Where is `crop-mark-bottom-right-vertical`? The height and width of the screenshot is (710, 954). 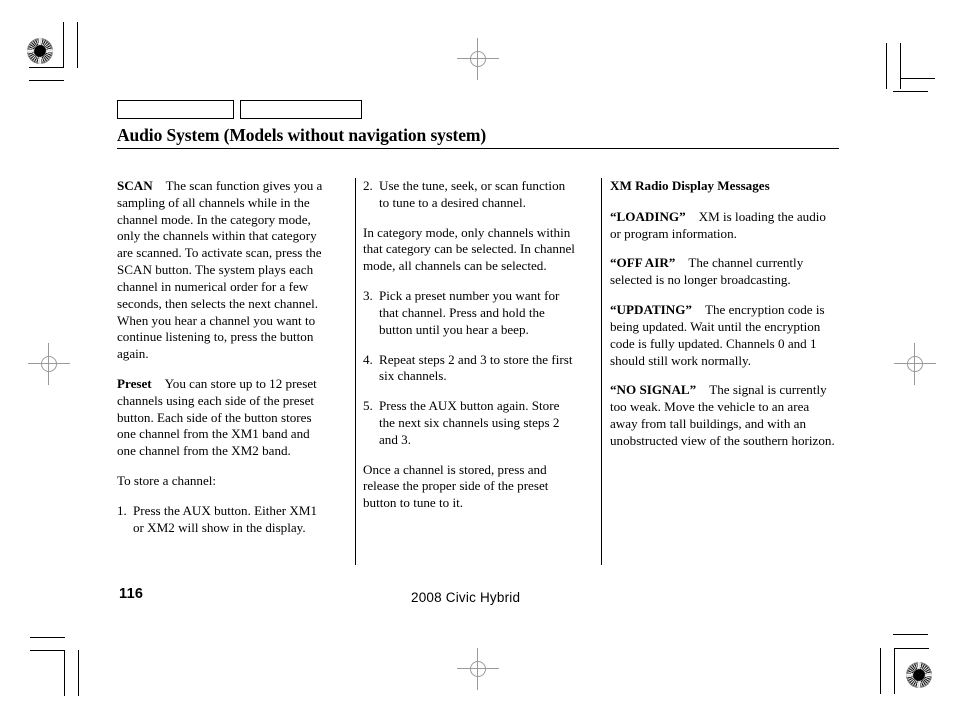
crop-mark-bottom-right-vertical is located at coordinates (894, 671).